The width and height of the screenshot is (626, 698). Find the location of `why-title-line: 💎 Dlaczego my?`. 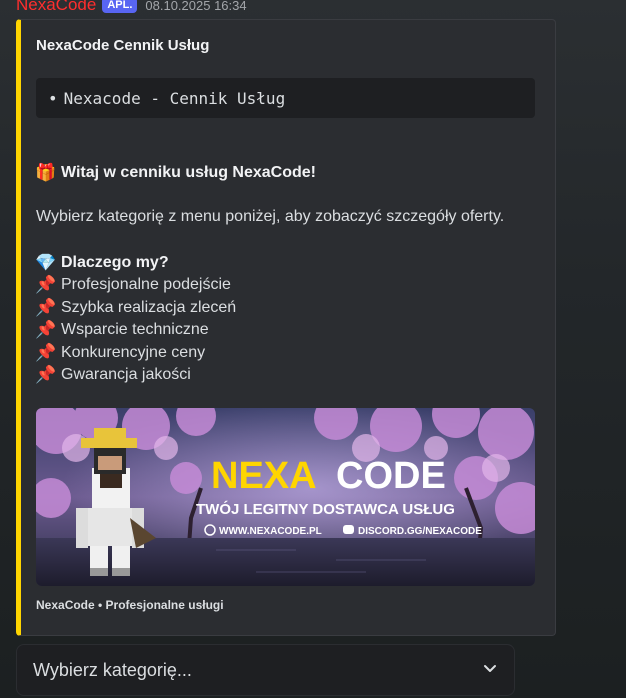

why-title-line: 💎 Dlaczego my? is located at coordinates (102, 263).